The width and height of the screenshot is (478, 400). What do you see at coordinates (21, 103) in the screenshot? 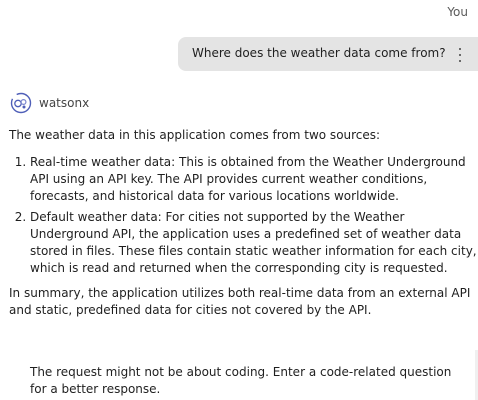
I see `watsonx-logo-icon` at bounding box center [21, 103].